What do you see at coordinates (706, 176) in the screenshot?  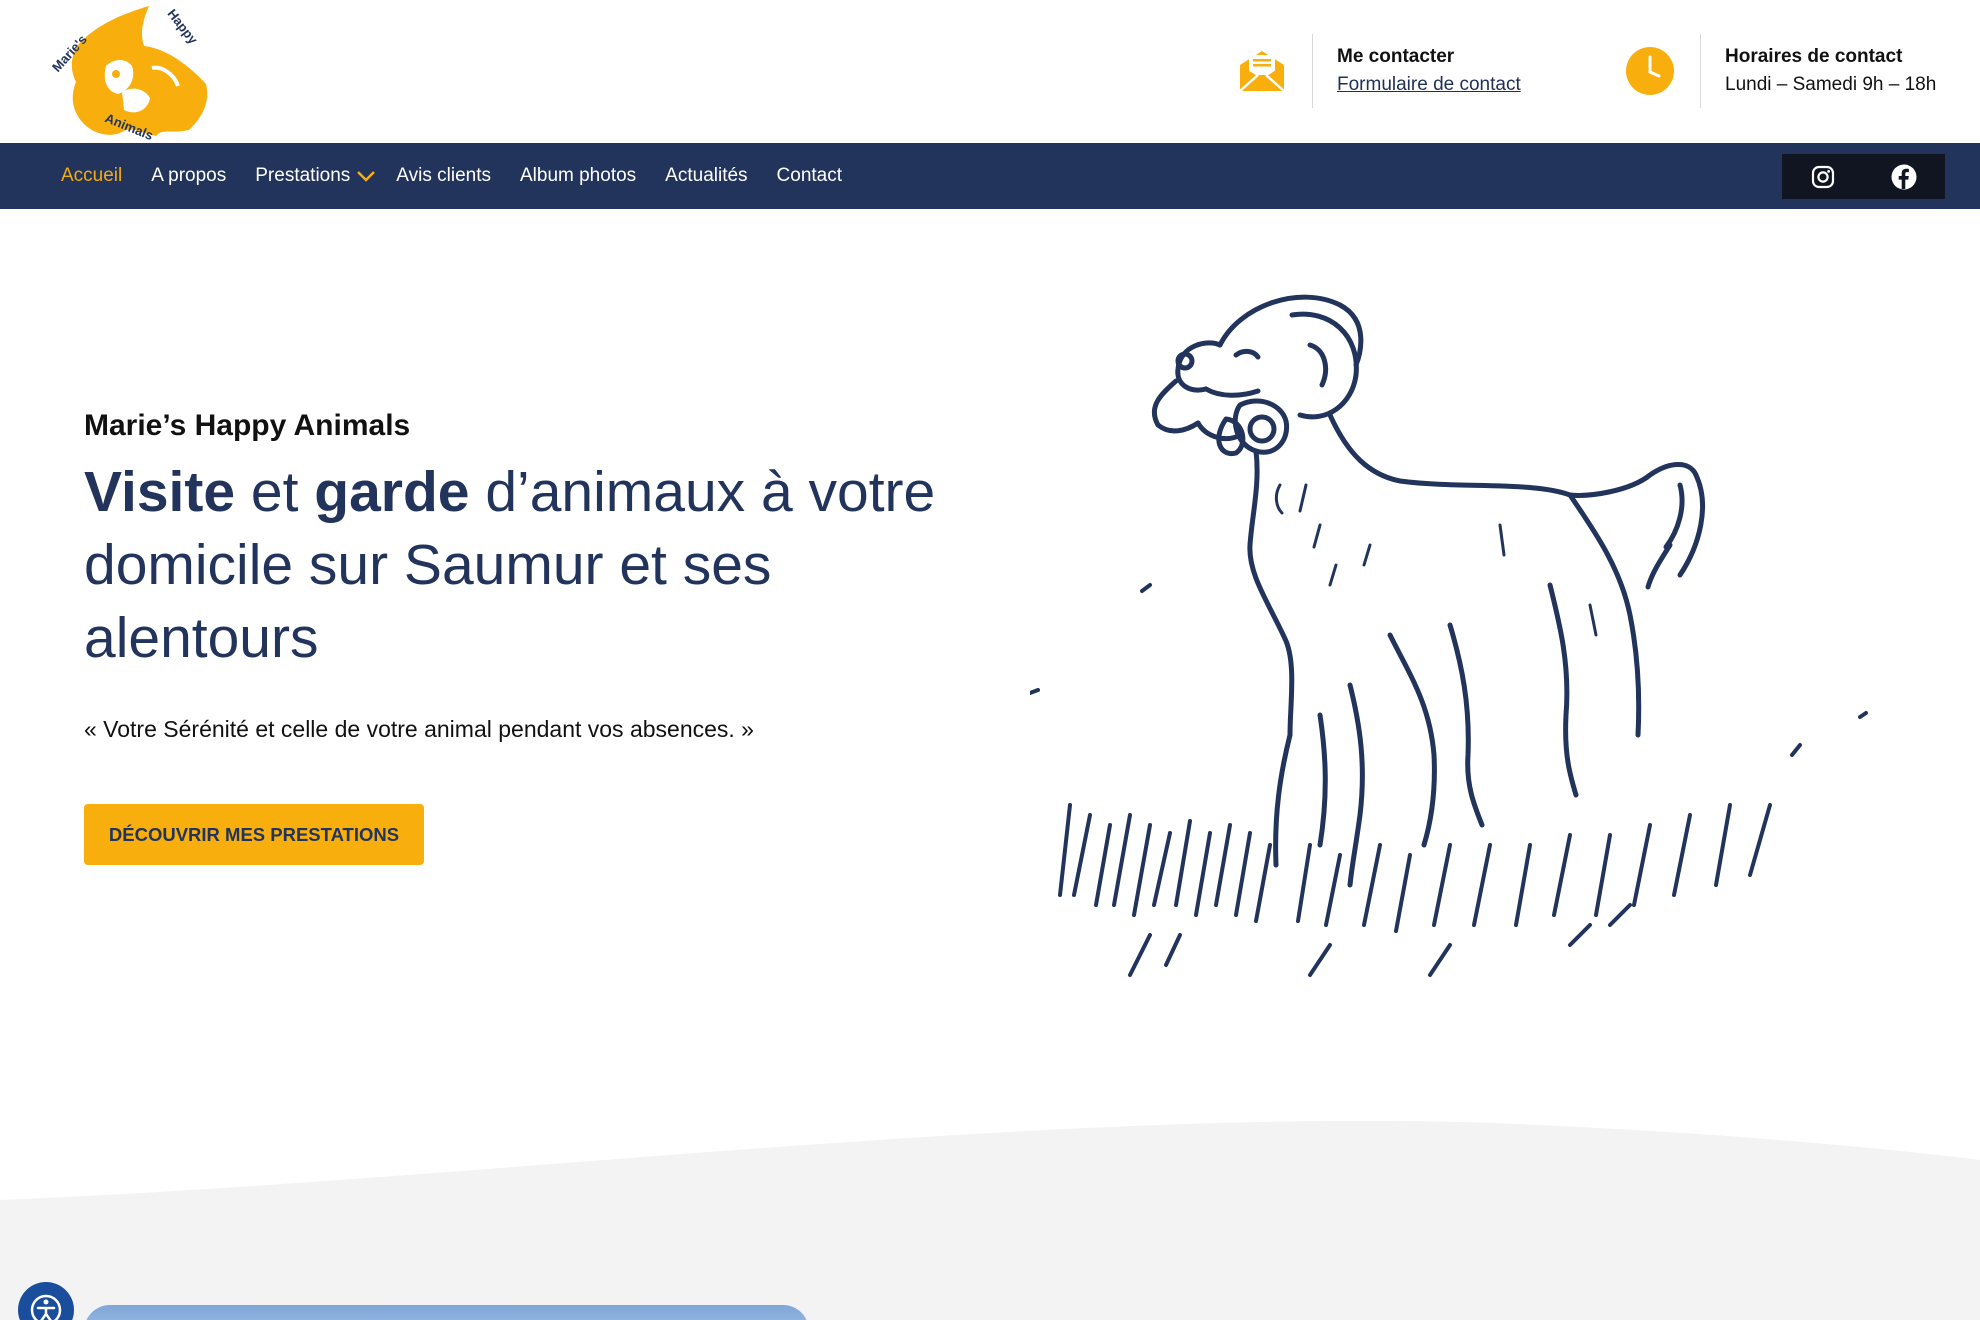 I see `nav-item-actualites: Actualités` at bounding box center [706, 176].